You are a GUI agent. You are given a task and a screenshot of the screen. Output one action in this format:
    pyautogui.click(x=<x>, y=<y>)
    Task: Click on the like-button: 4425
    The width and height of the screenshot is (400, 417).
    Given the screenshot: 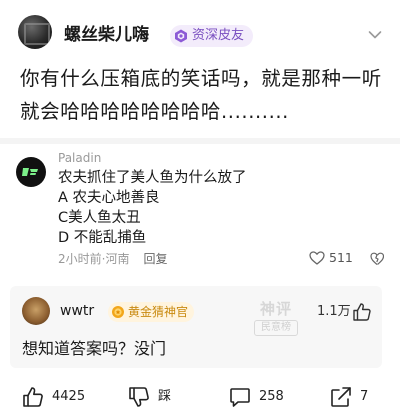 What is the action you would take?
    pyautogui.click(x=53, y=397)
    